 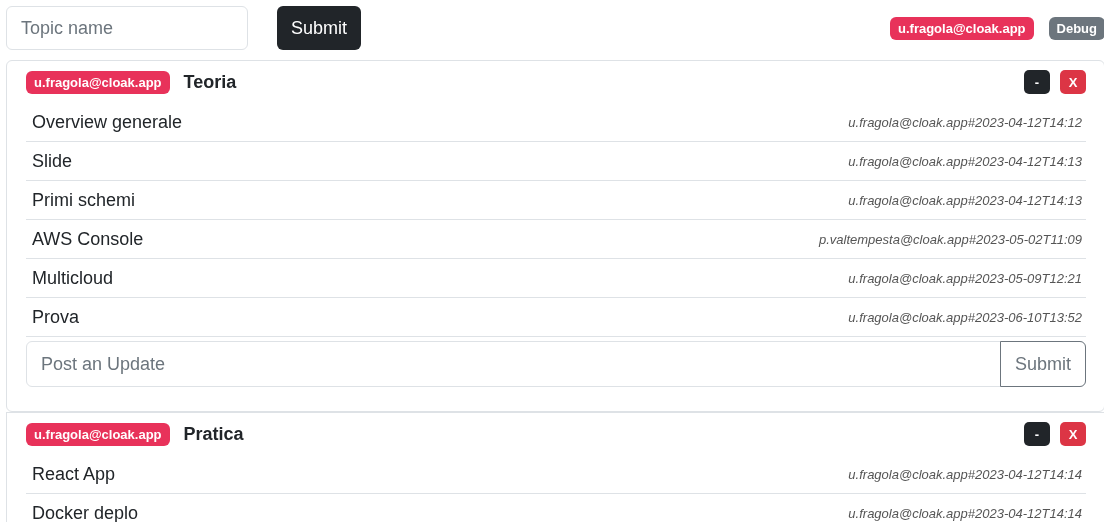 I want to click on update-text: AWS Console, so click(x=88, y=239).